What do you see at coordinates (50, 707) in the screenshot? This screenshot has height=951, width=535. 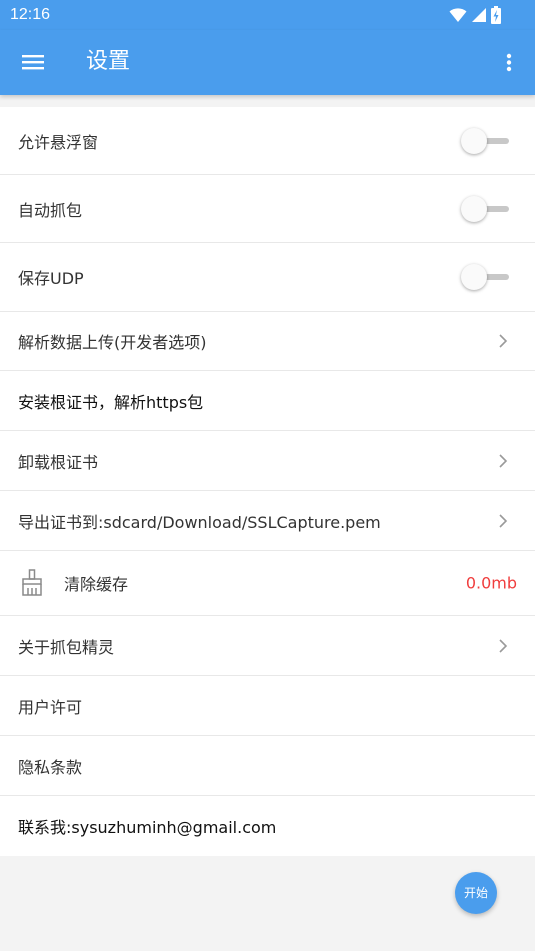 I see `setting-label: 用户许可` at bounding box center [50, 707].